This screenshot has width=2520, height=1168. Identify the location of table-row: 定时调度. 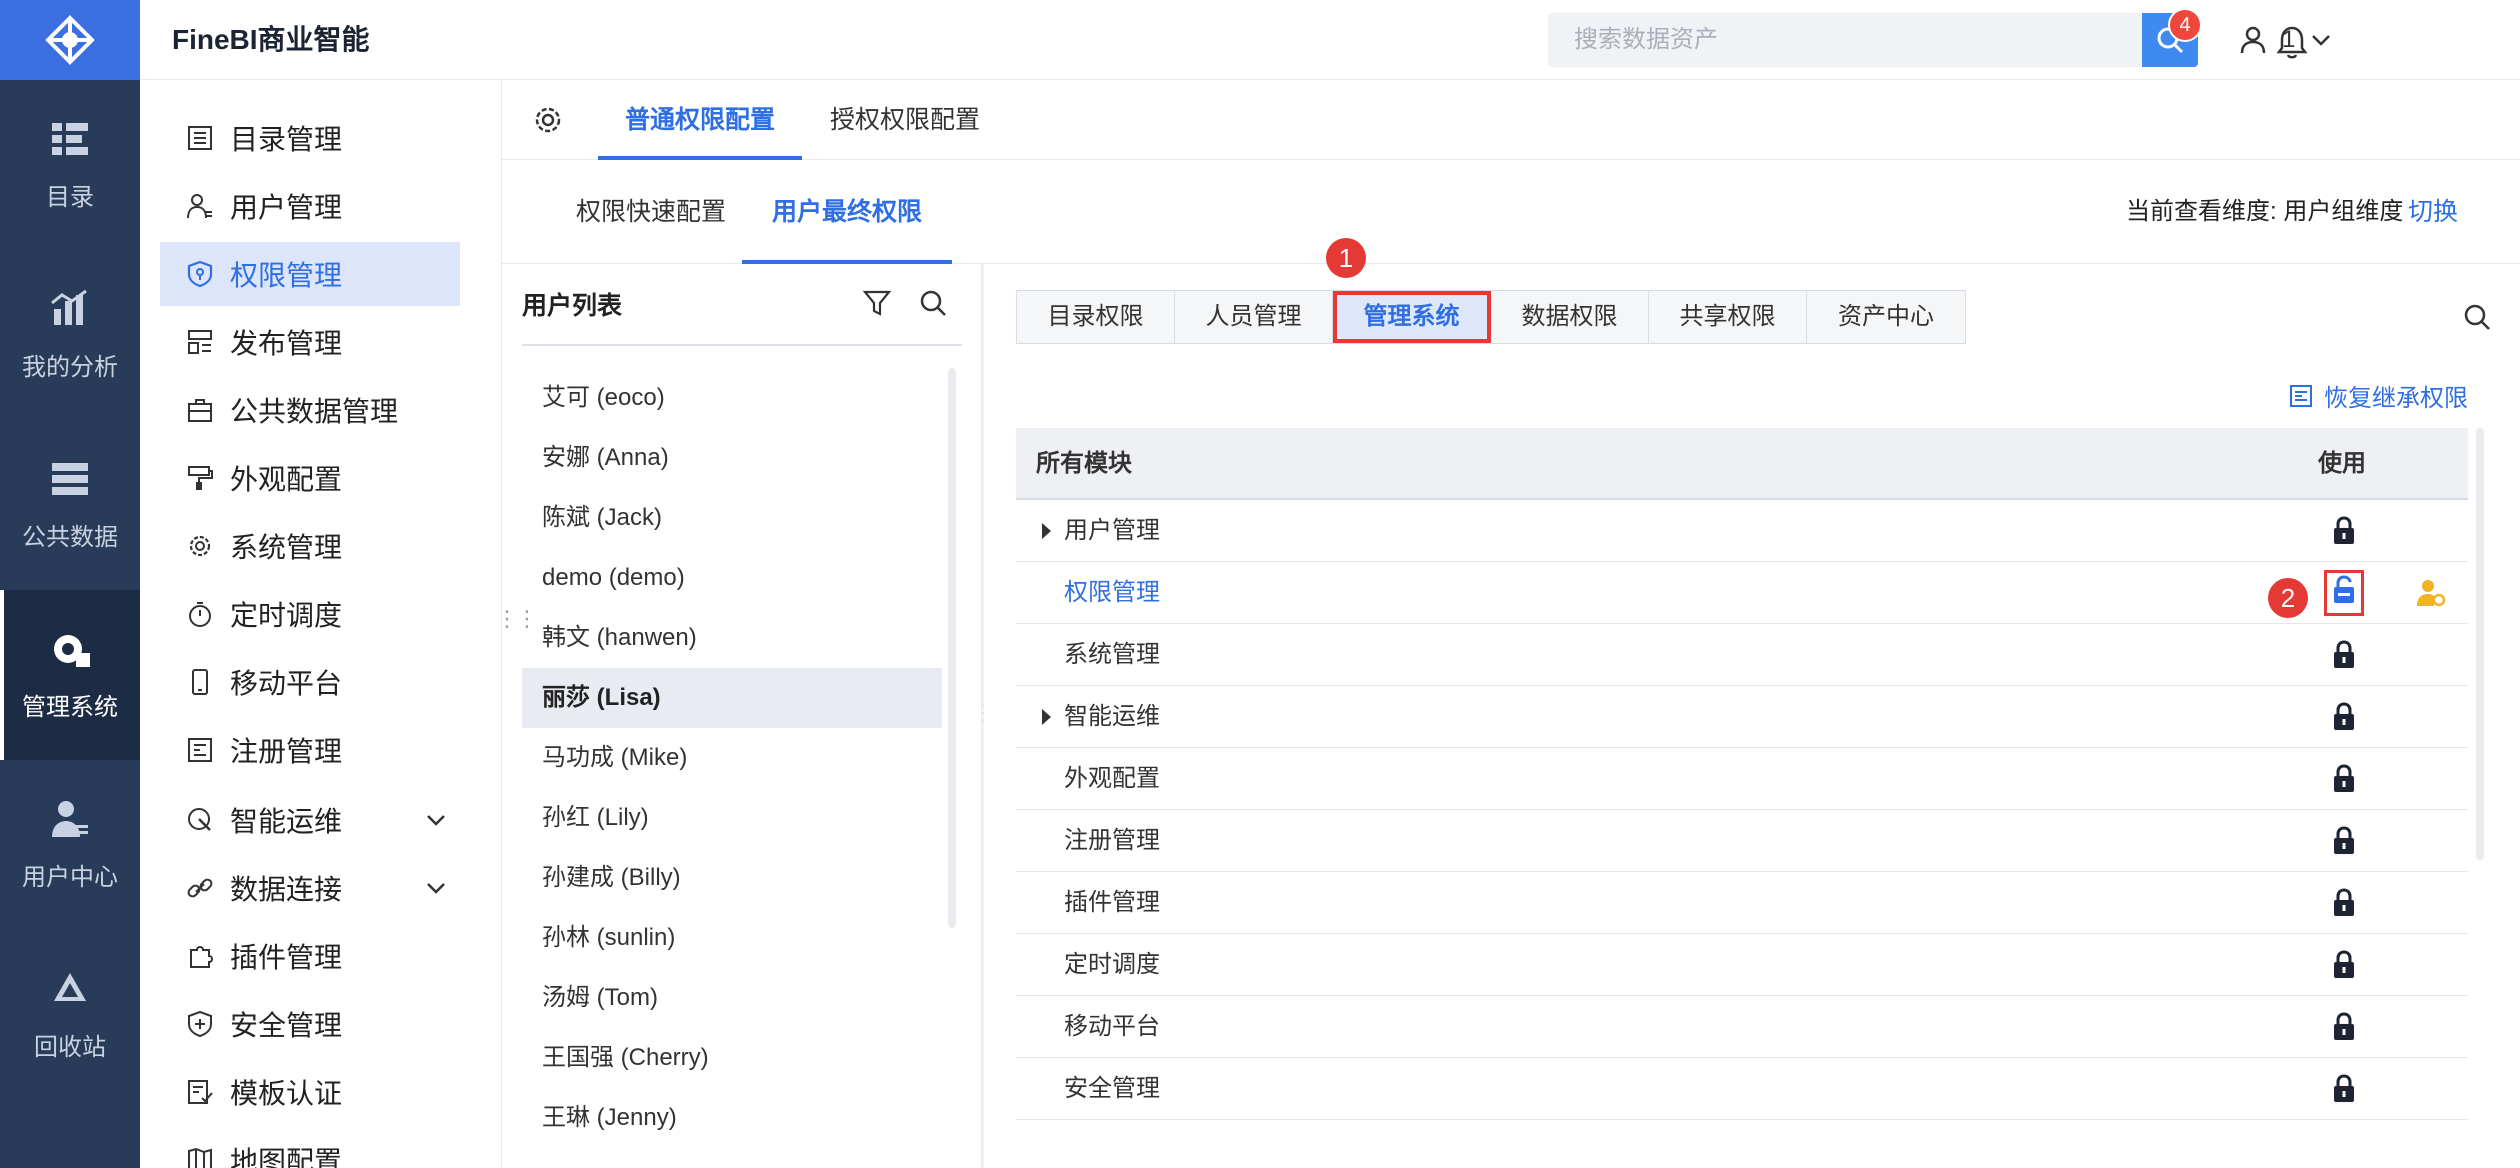
(1742, 965).